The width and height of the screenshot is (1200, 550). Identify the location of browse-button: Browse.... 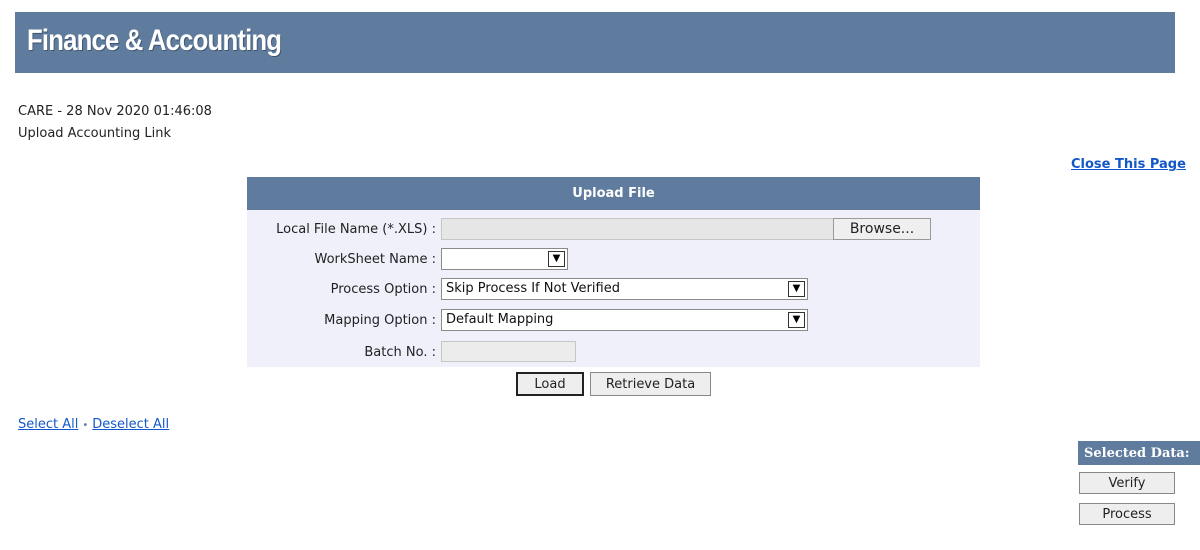
(882, 229).